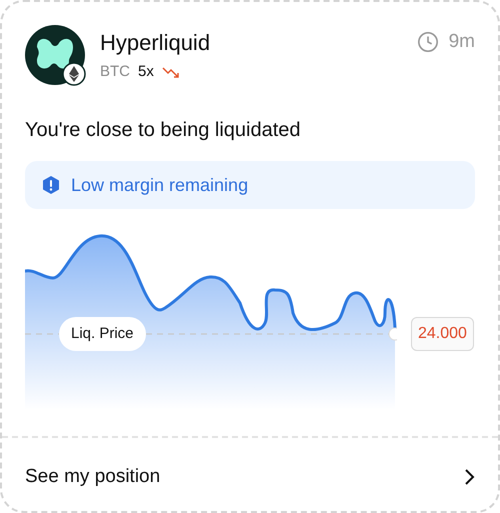 Image resolution: width=500 pixels, height=513 pixels. I want to click on clock-icon, so click(427, 42).